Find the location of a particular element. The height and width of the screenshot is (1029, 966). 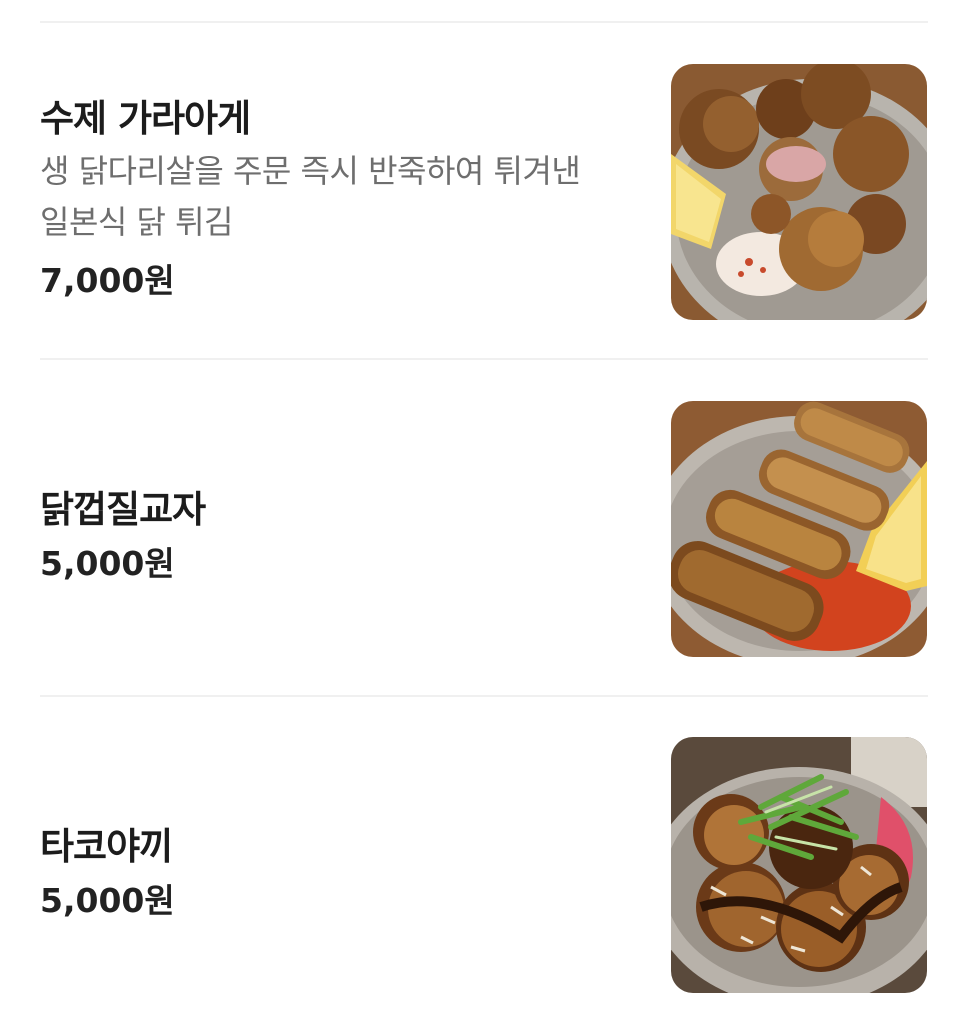

karaage-photo is located at coordinates (799, 192).